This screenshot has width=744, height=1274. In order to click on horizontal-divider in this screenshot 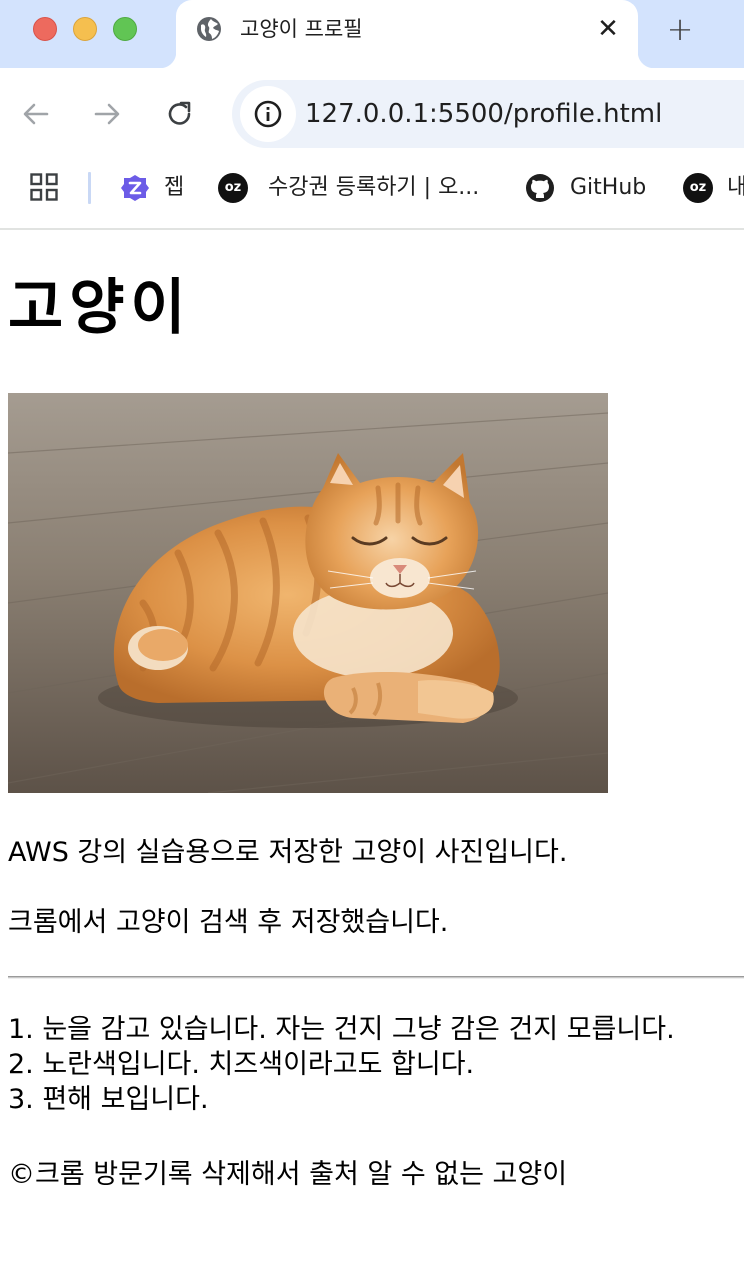, I will do `click(376, 977)`.